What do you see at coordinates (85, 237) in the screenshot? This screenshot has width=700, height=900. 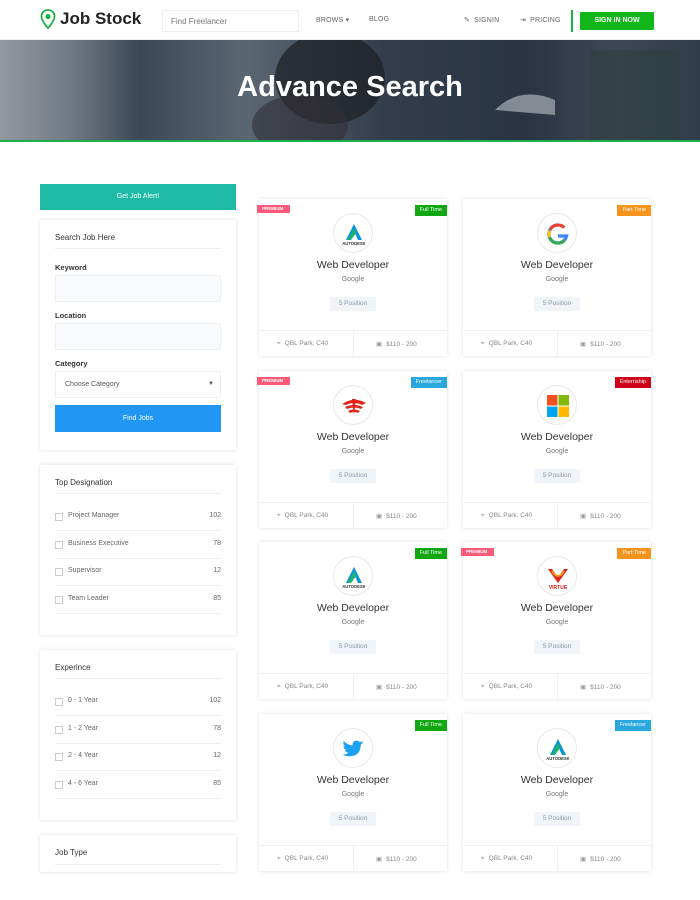 I see `search-panel-title: Search Job Here` at bounding box center [85, 237].